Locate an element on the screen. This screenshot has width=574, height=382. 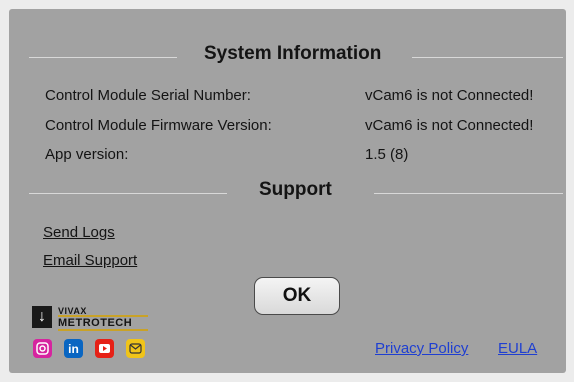
linkedin-icon: in is located at coordinates (73, 348).